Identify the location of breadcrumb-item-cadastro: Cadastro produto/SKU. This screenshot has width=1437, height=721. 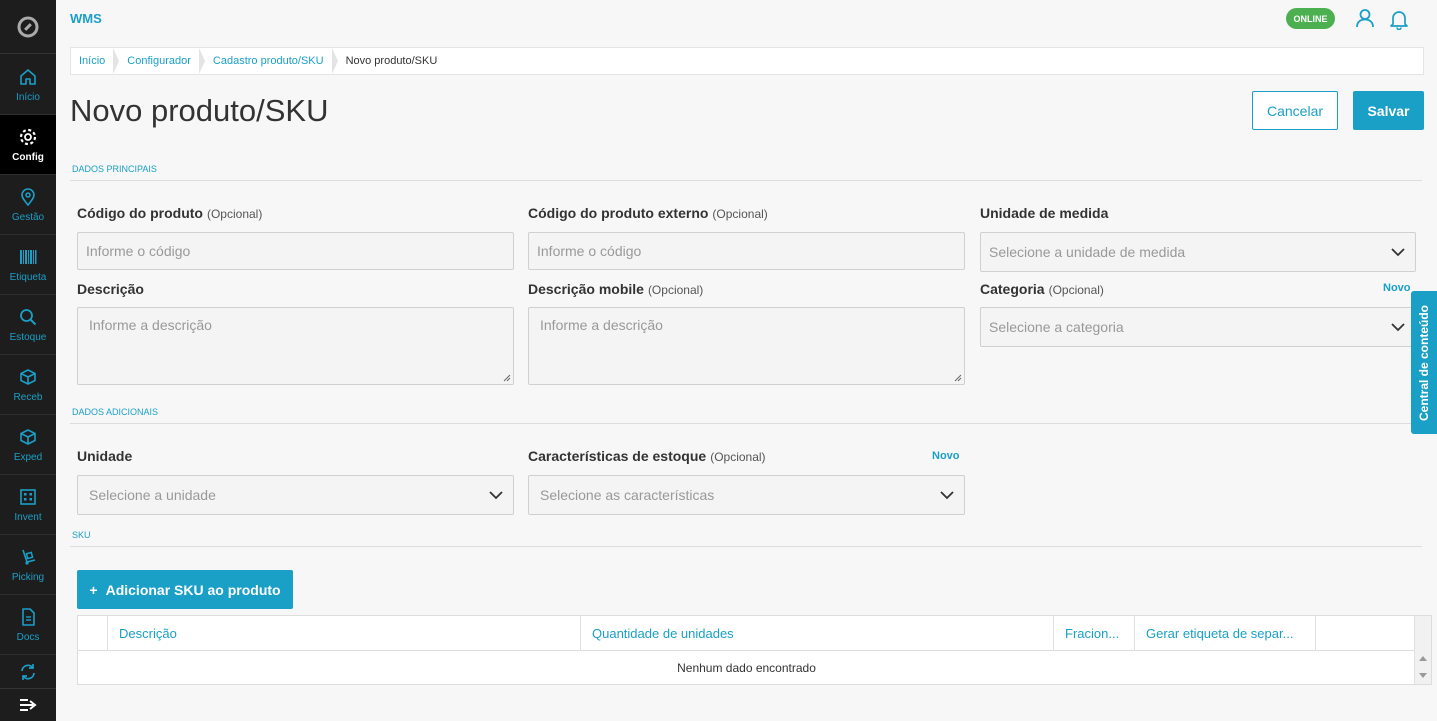
(271, 61).